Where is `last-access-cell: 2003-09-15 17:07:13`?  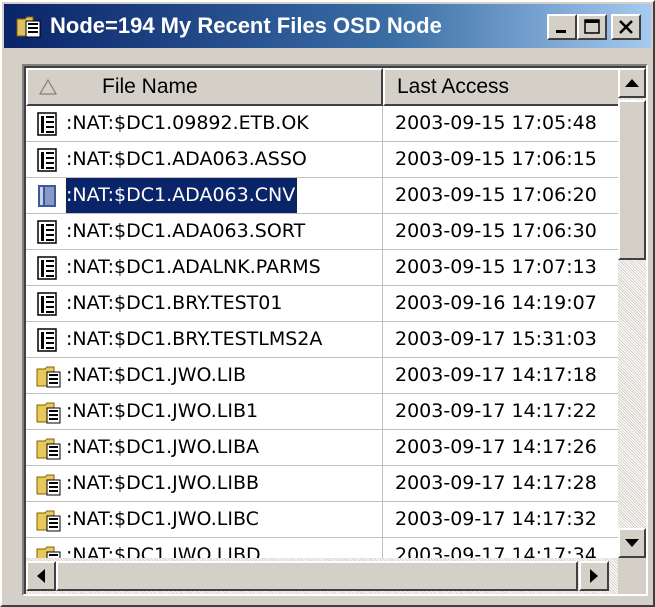
last-access-cell: 2003-09-15 17:07:13 is located at coordinates (502, 268).